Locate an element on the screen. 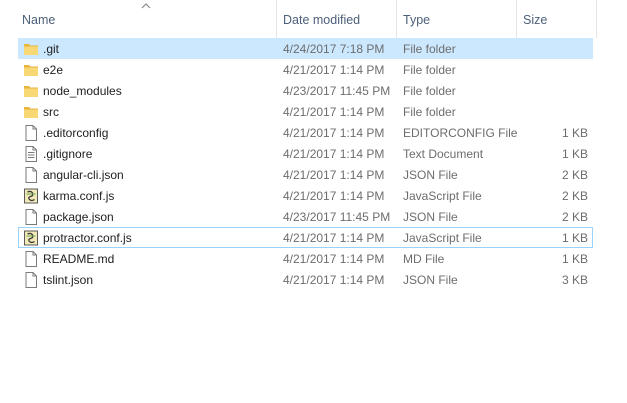 This screenshot has height=403, width=627. file-name: e2e is located at coordinates (53, 70).